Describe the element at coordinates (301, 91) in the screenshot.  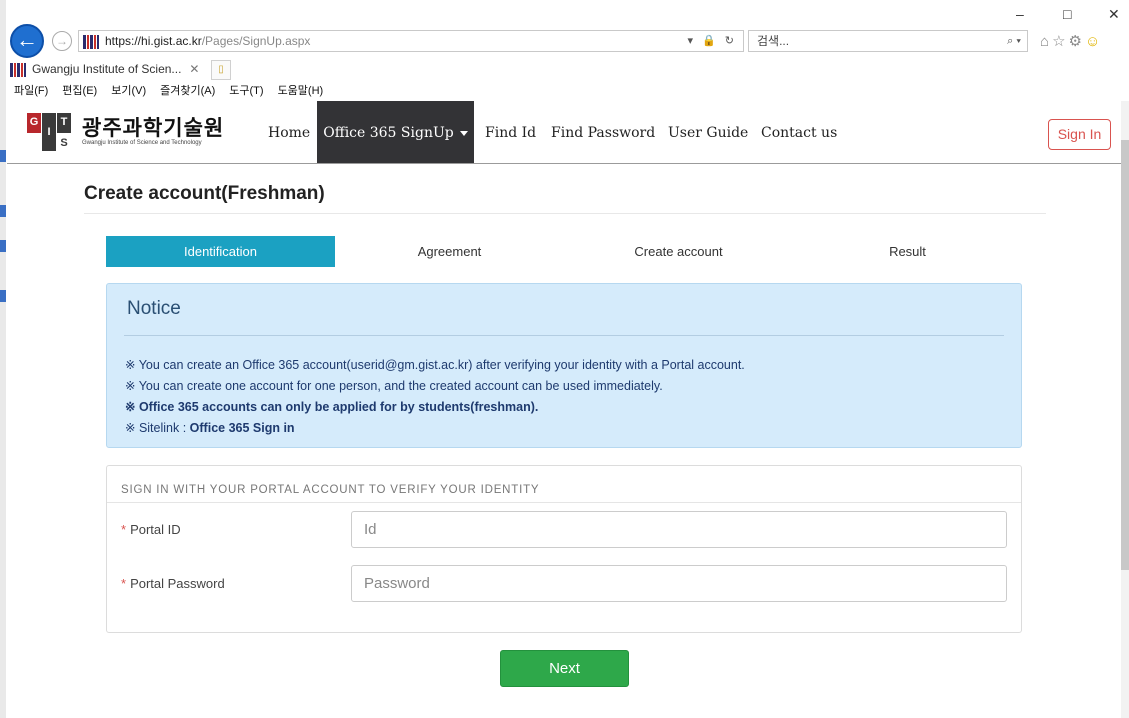
I see `menu-help: 도움말(H)` at that location.